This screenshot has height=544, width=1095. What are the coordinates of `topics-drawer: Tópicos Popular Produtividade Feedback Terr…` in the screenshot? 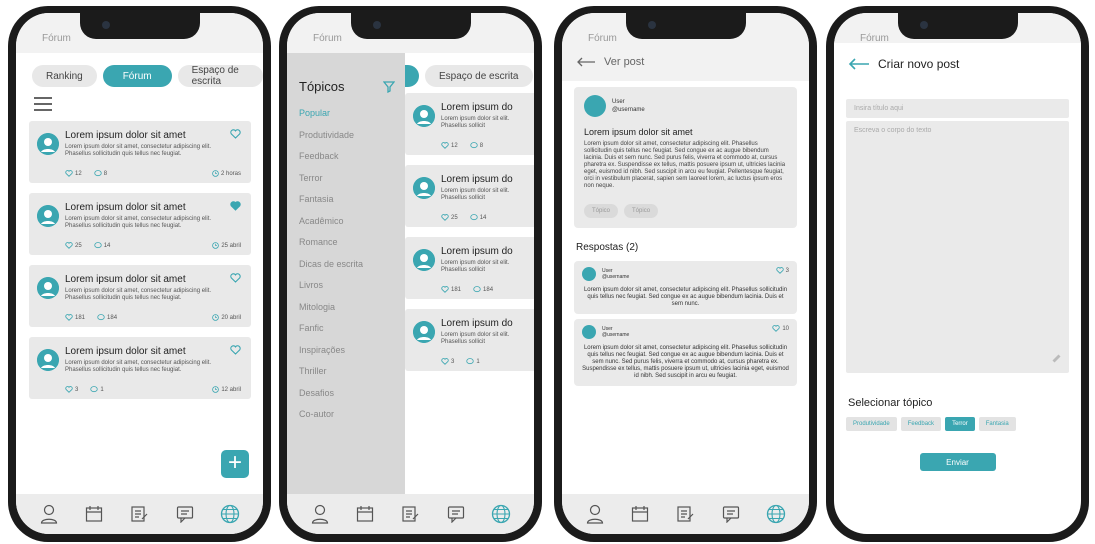 It's located at (346, 273).